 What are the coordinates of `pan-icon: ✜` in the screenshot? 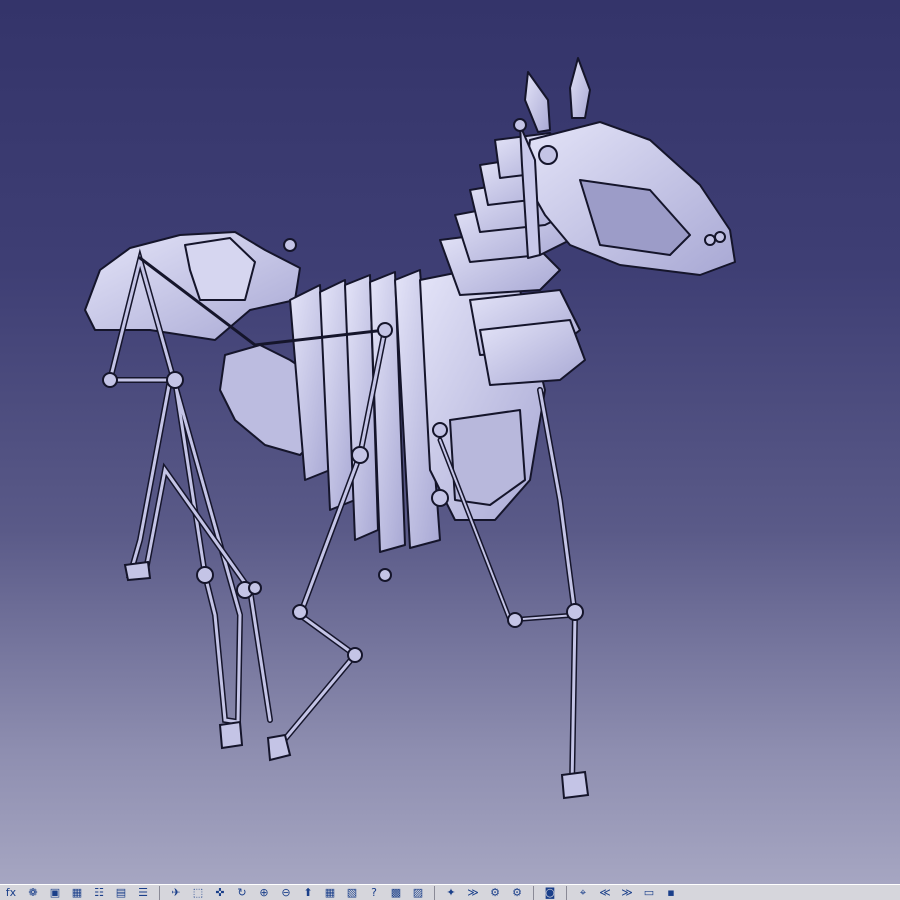 It's located at (220, 892).